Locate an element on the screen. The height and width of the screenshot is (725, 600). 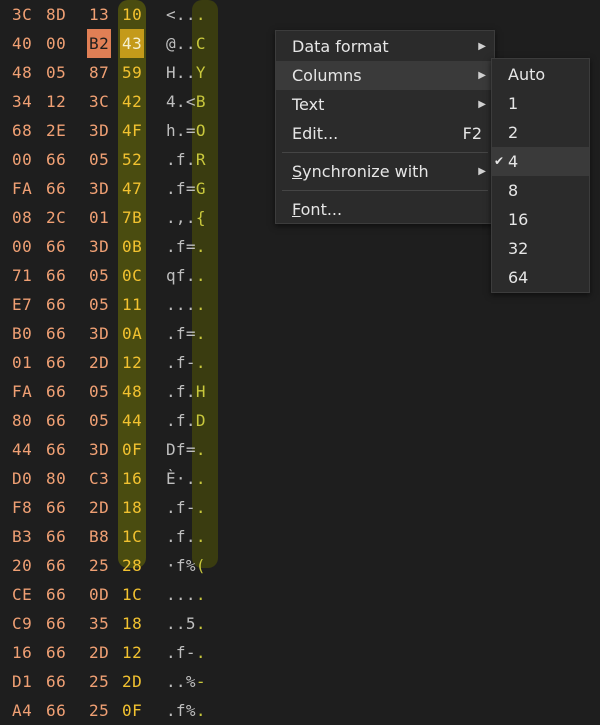
columns-option-4: ✔ 4 is located at coordinates (540, 161).